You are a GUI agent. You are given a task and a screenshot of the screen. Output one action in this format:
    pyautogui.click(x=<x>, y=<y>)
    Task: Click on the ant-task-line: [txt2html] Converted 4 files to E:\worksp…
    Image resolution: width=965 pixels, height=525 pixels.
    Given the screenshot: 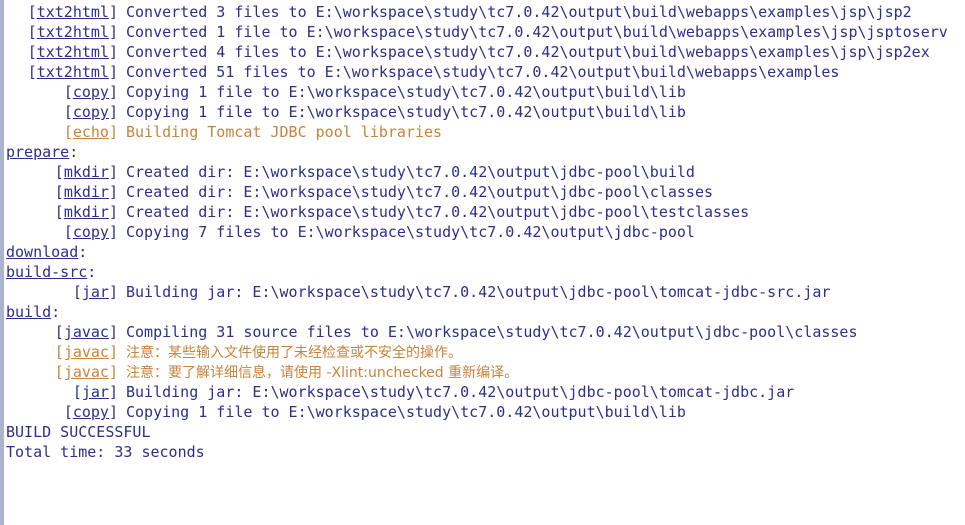 What is the action you would take?
    pyautogui.click(x=484, y=52)
    